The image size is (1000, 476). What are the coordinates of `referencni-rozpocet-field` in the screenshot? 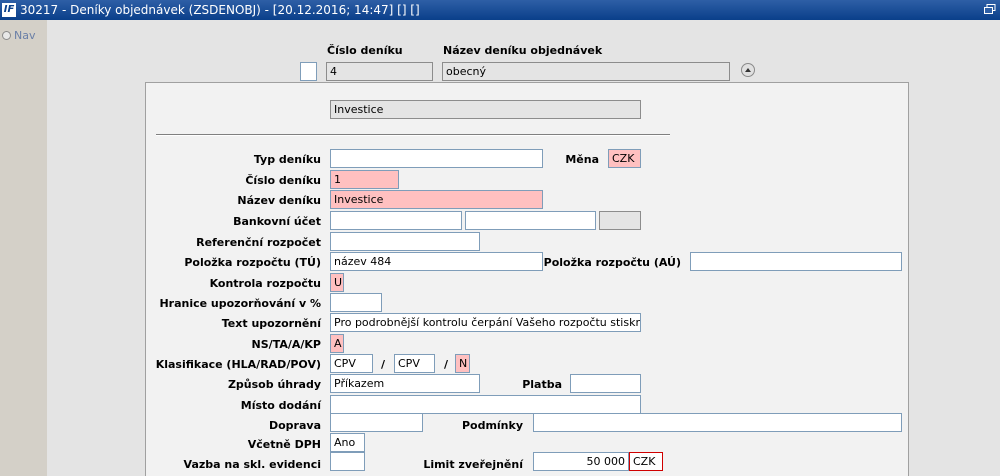 It's located at (405, 241).